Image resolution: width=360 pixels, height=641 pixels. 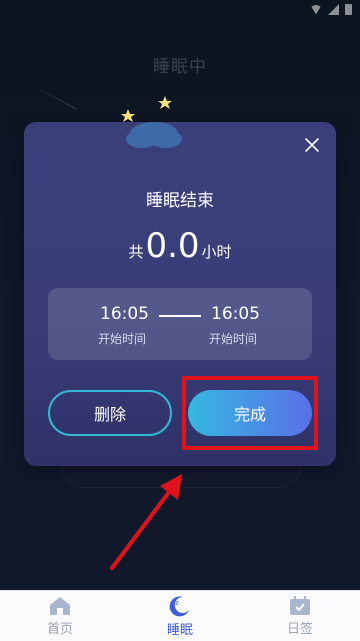 What do you see at coordinates (179, 630) in the screenshot?
I see `tab-sleep-label: 睡眠` at bounding box center [179, 630].